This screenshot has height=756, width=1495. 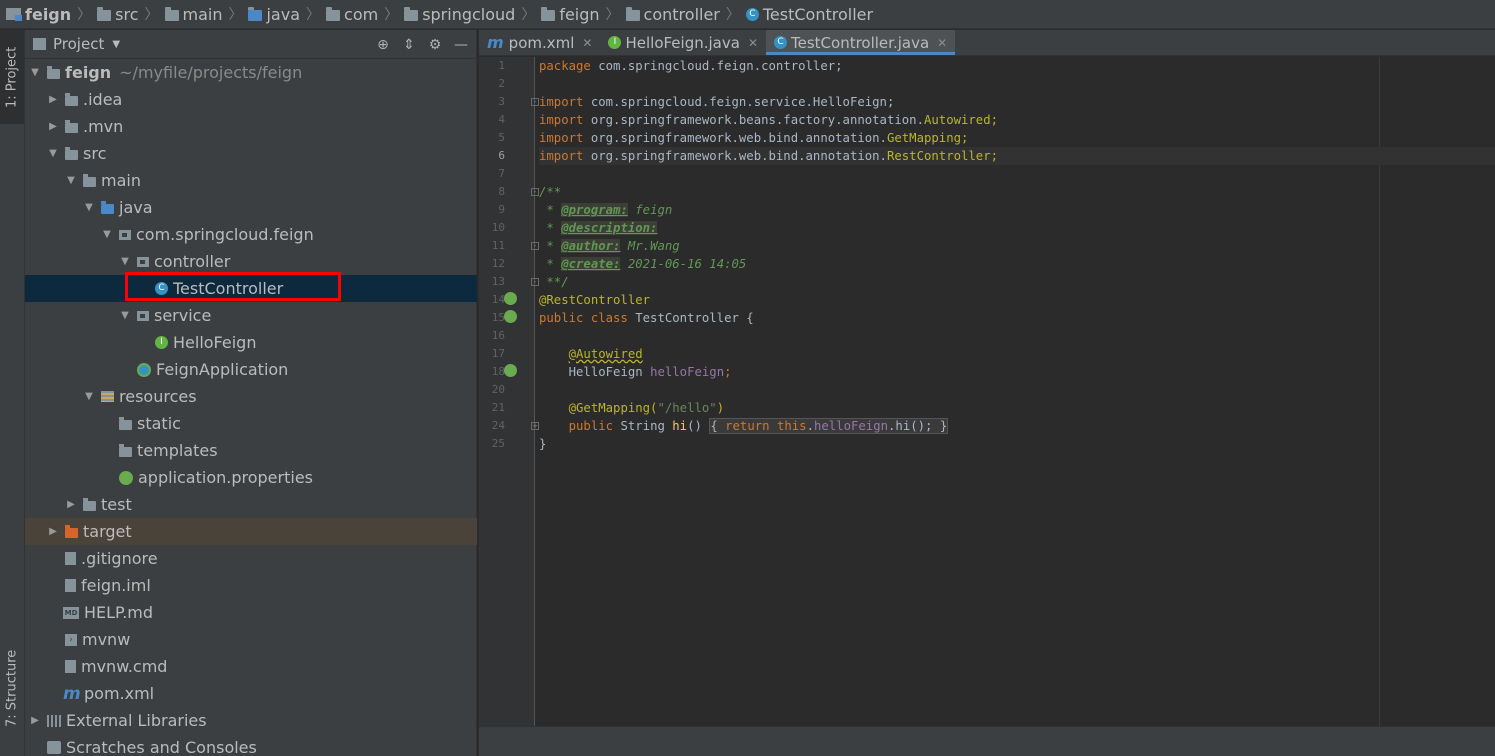 What do you see at coordinates (12, 688) in the screenshot?
I see `structure-tool-tab: 7: Structure` at bounding box center [12, 688].